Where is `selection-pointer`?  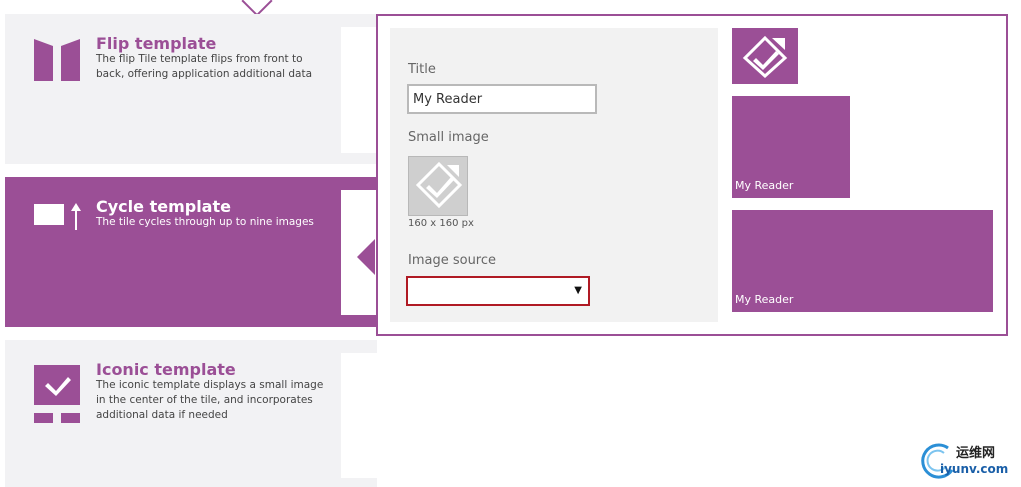
selection-pointer is located at coordinates (366, 257).